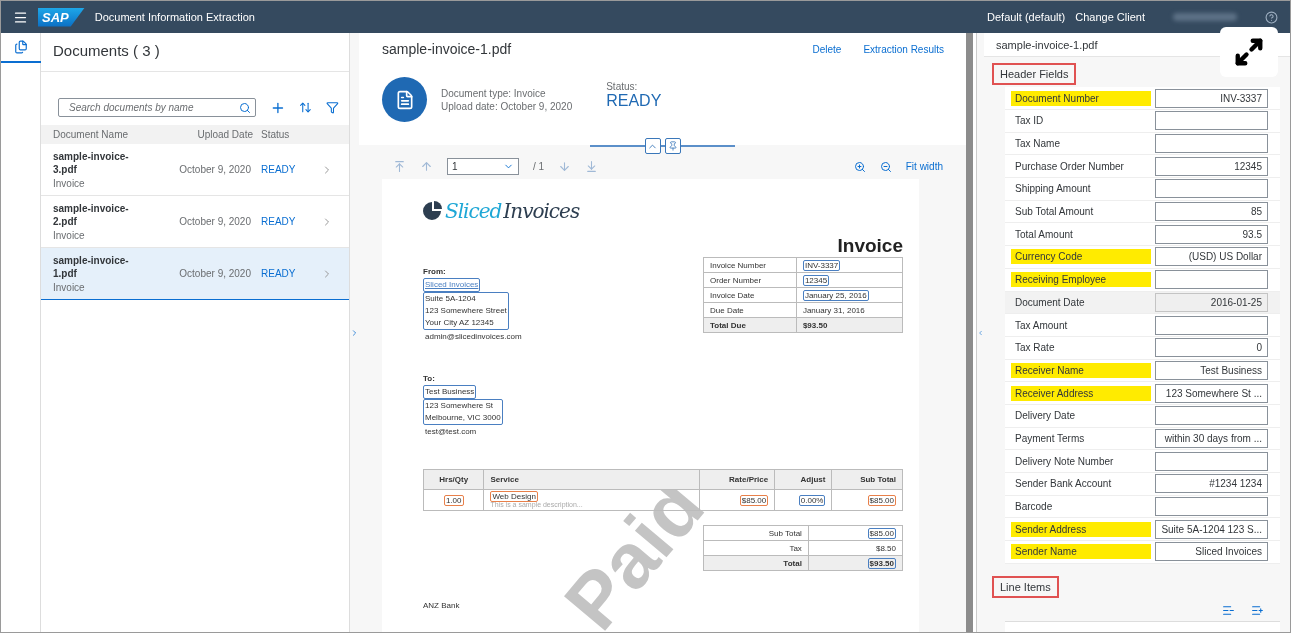  Describe the element at coordinates (622, 86) in the screenshot. I see `status-label: Status:` at that location.